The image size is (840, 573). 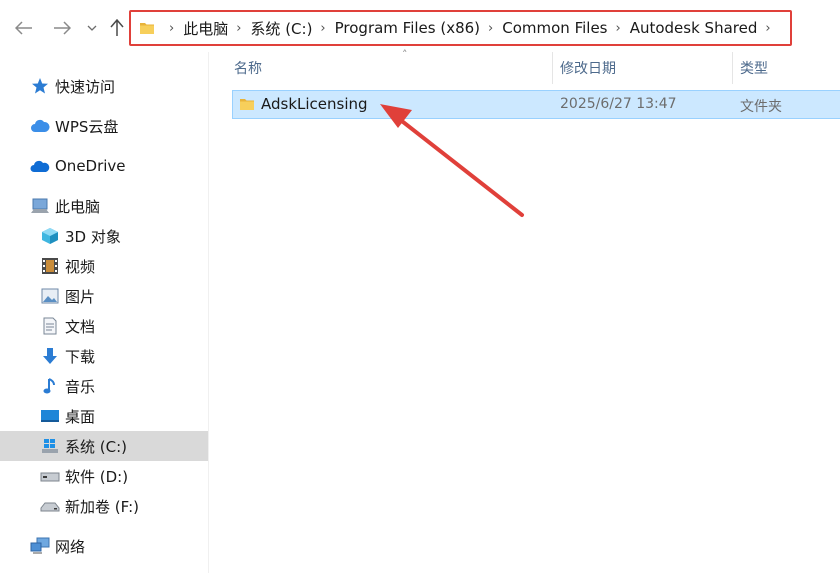 I want to click on sidebar-item-label: 3D 对象, so click(x=93, y=236).